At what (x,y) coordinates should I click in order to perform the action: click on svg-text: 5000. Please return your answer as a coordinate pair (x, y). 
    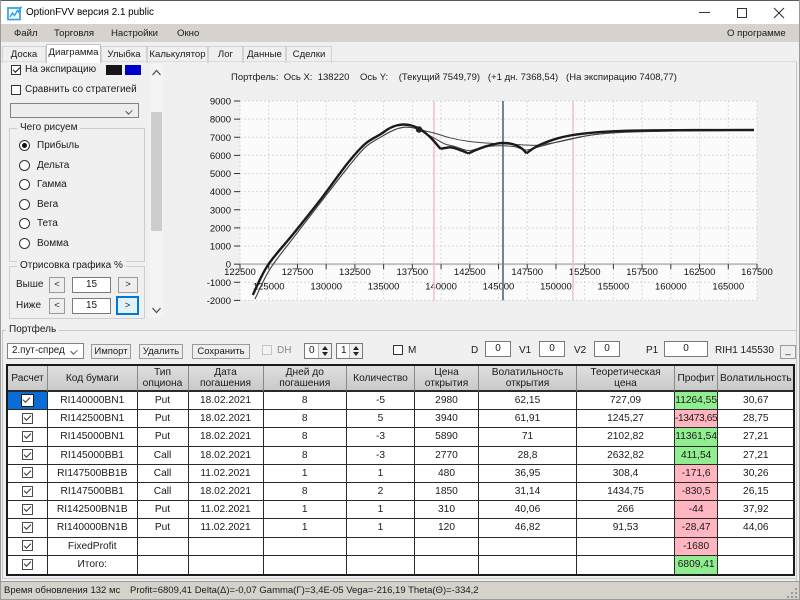
    Looking at the image, I should click on (220, 174).